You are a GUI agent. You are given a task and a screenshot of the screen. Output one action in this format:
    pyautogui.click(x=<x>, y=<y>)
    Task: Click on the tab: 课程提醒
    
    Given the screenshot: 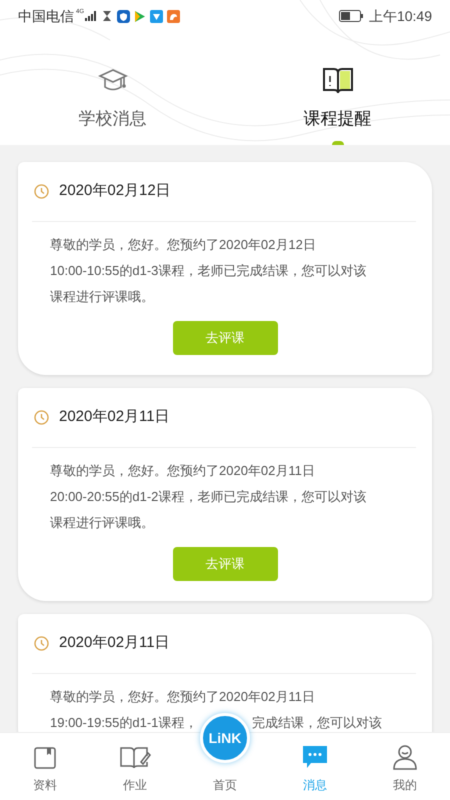 What is the action you would take?
    pyautogui.click(x=337, y=88)
    